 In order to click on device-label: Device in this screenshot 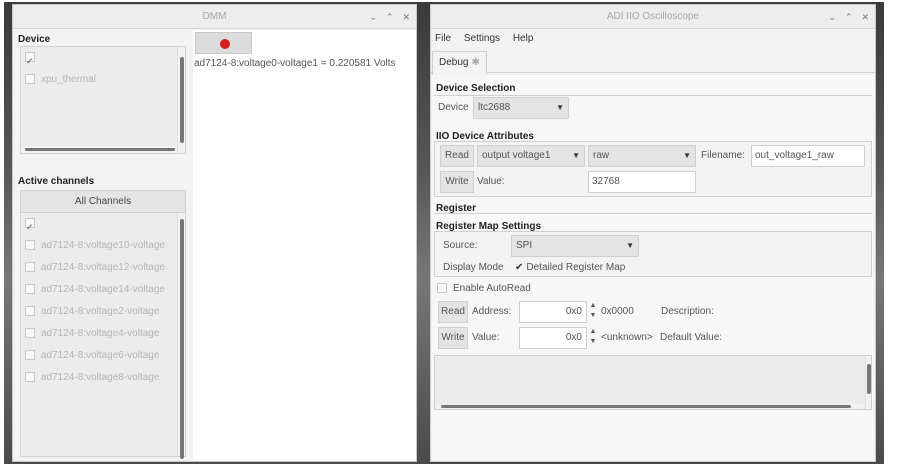, I will do `click(453, 107)`.